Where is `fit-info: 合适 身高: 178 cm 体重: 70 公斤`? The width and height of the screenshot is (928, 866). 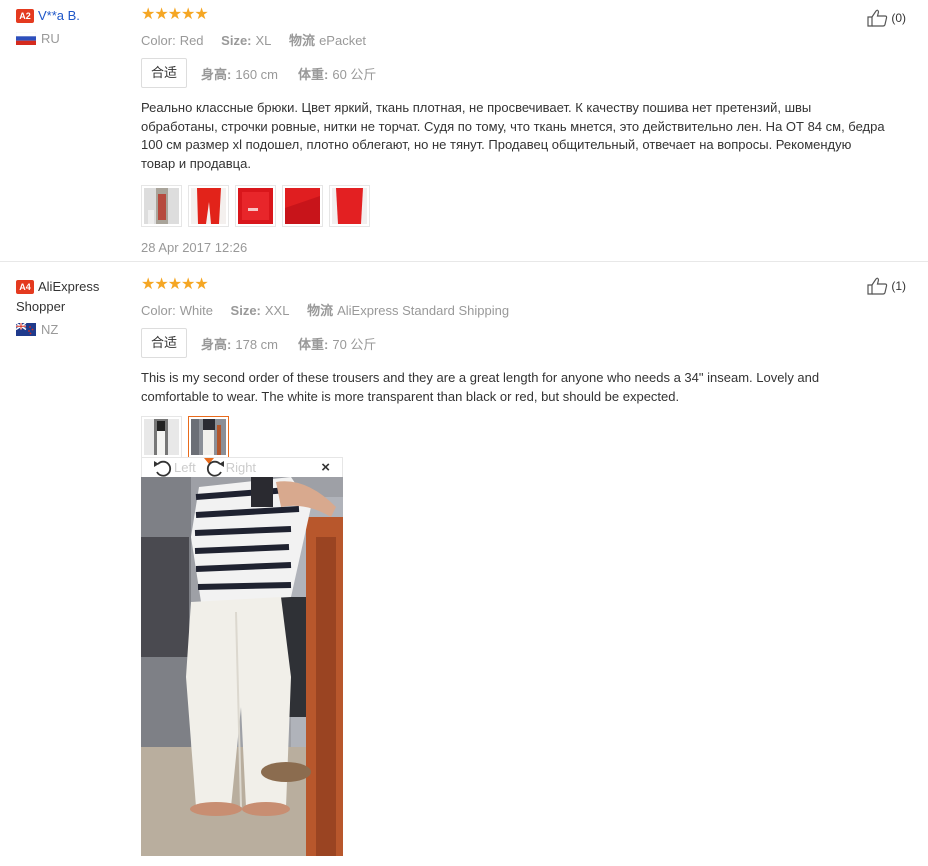 fit-info: 合适 身高: 178 cm 体重: 70 公斤 is located at coordinates (513, 343).